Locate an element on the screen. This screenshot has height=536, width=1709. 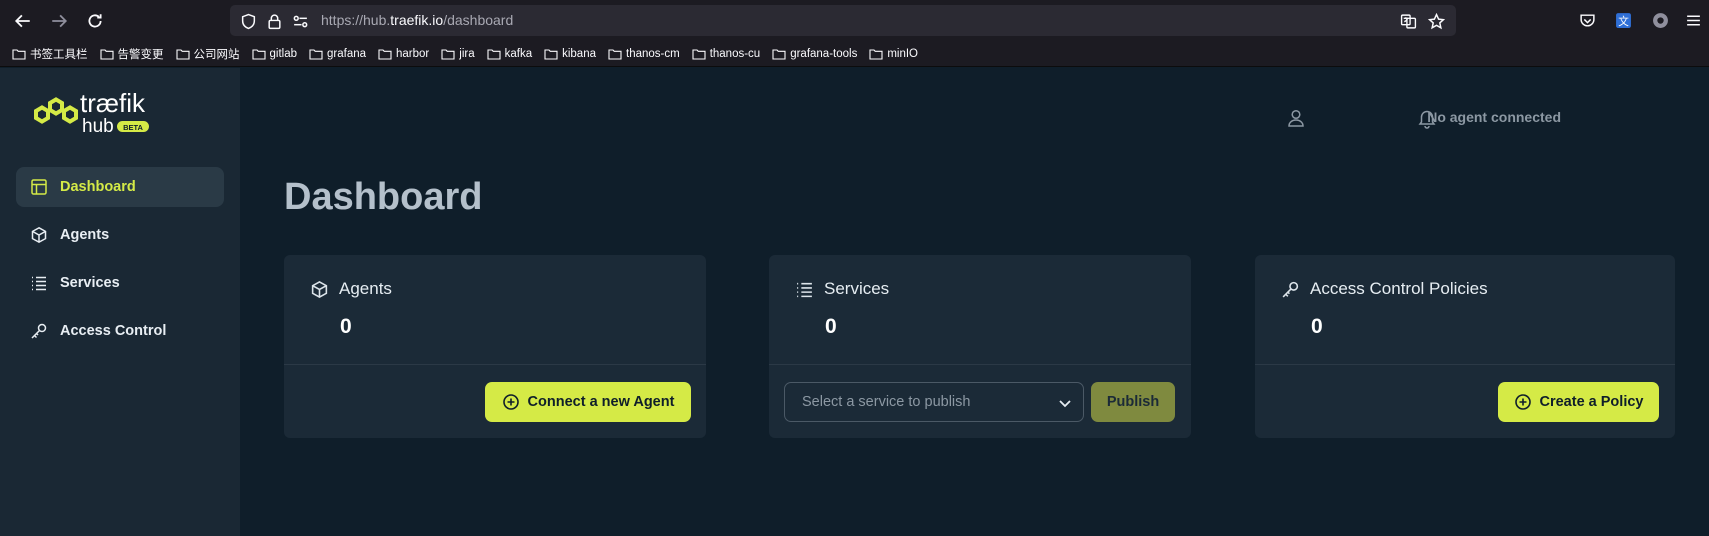
access-card-title: Access Control Policies is located at coordinates (1399, 288).